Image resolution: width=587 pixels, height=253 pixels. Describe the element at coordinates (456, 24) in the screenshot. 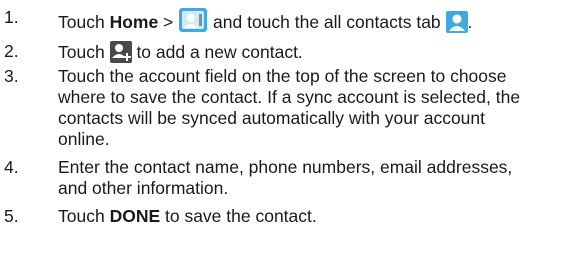

I see `all-contacts-tab-icon` at that location.